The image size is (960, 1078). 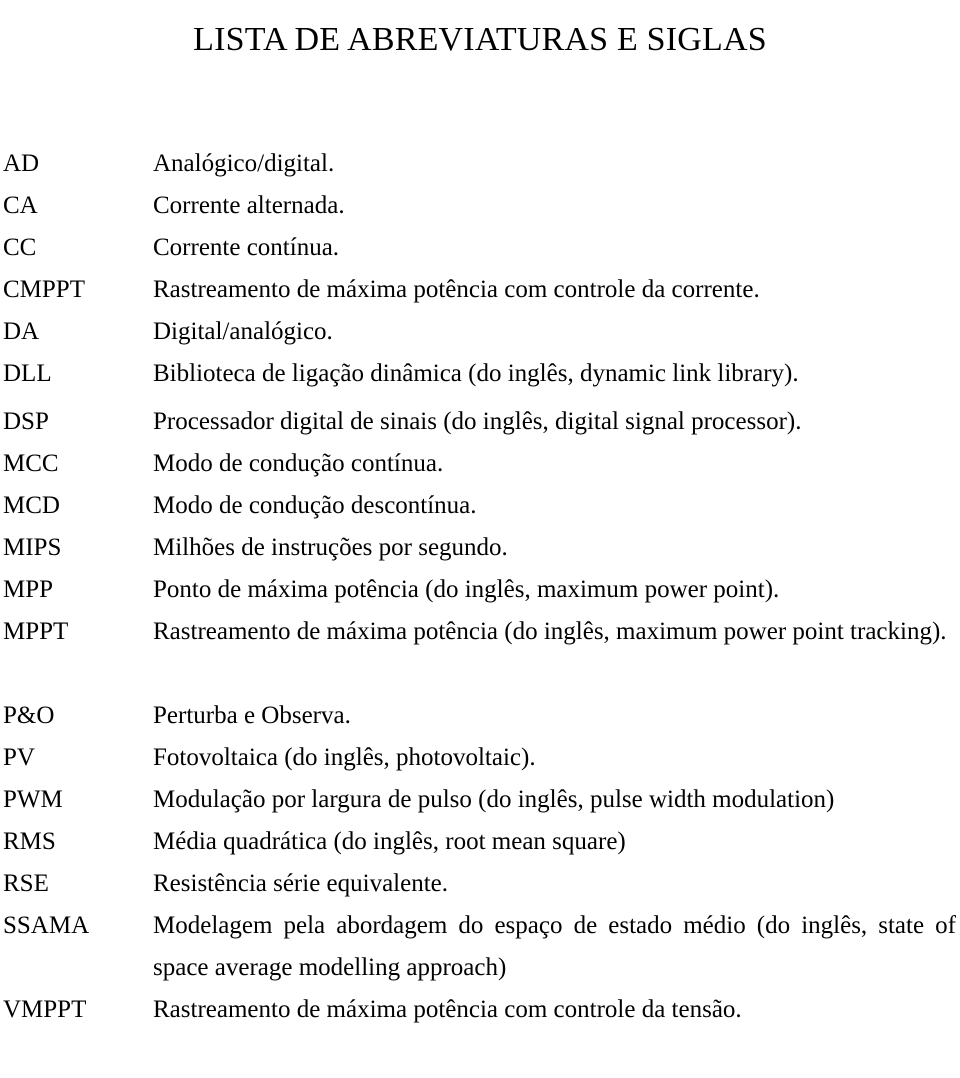 I want to click on abbreviation-term: DLL, so click(x=27, y=373).